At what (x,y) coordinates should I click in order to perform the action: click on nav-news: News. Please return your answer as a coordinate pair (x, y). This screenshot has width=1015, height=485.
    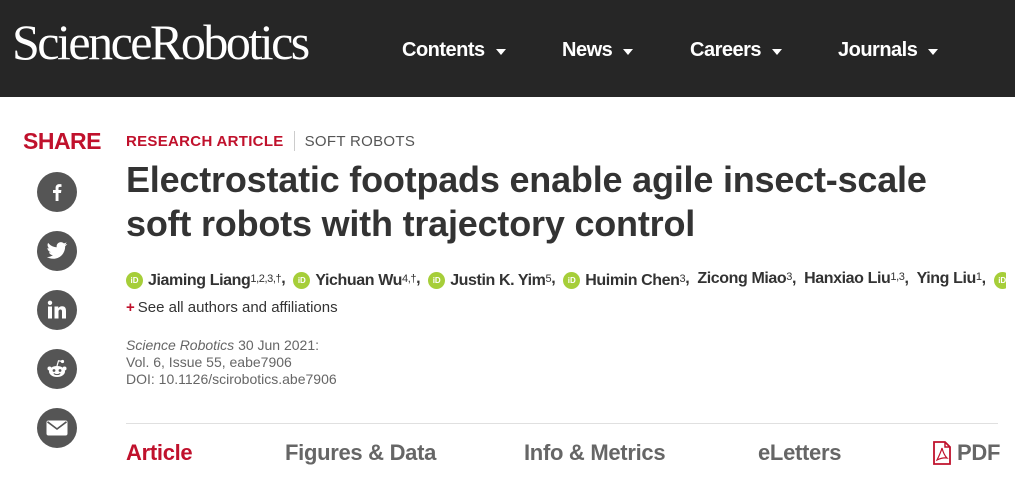
    Looking at the image, I should click on (598, 50).